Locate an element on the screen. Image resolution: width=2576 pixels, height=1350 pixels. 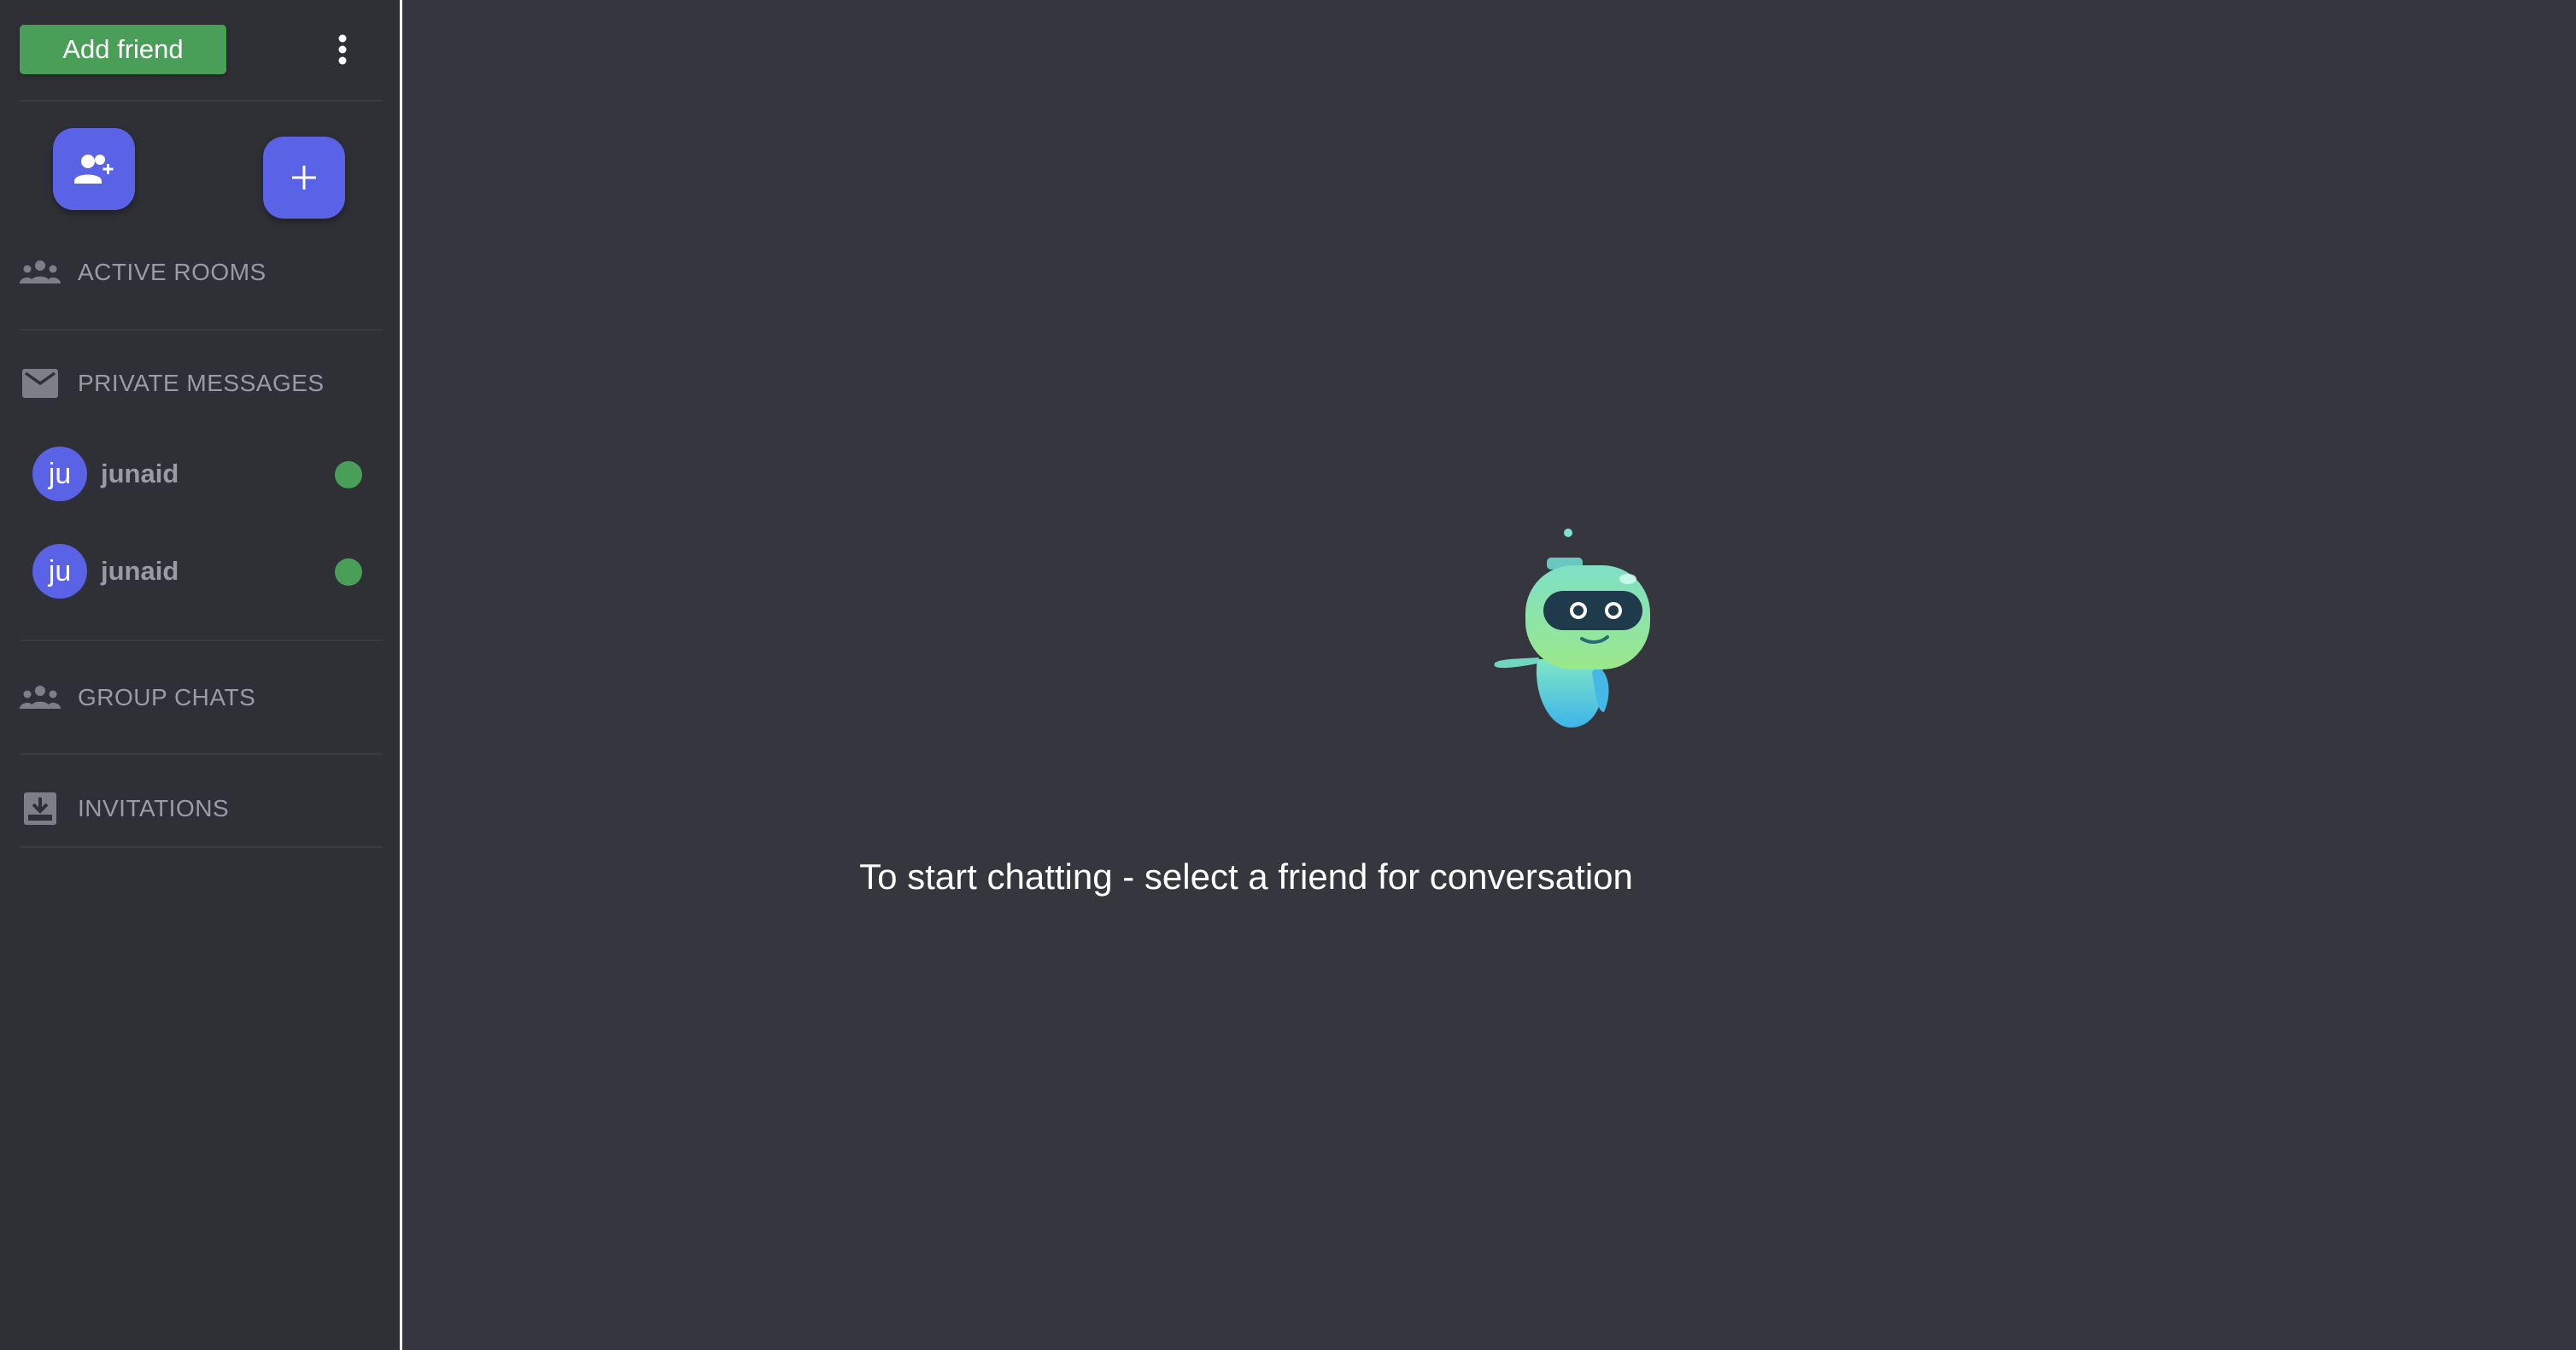
plus-icon is located at coordinates (304, 178).